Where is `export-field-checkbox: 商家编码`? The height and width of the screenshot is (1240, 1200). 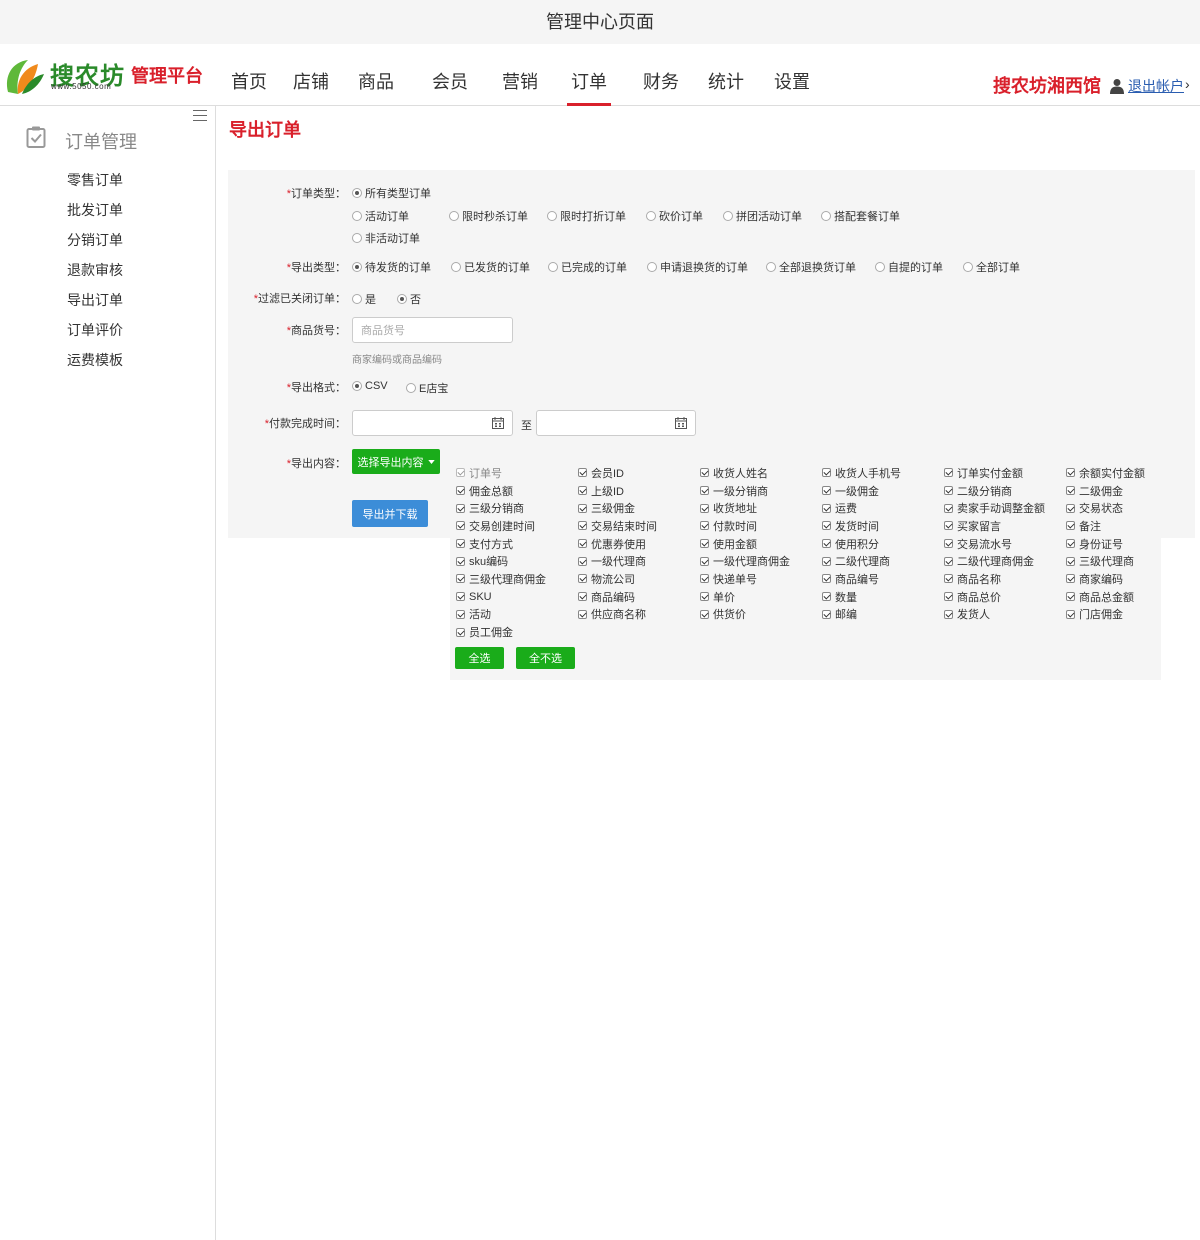 export-field-checkbox: 商家编码 is located at coordinates (1127, 579).